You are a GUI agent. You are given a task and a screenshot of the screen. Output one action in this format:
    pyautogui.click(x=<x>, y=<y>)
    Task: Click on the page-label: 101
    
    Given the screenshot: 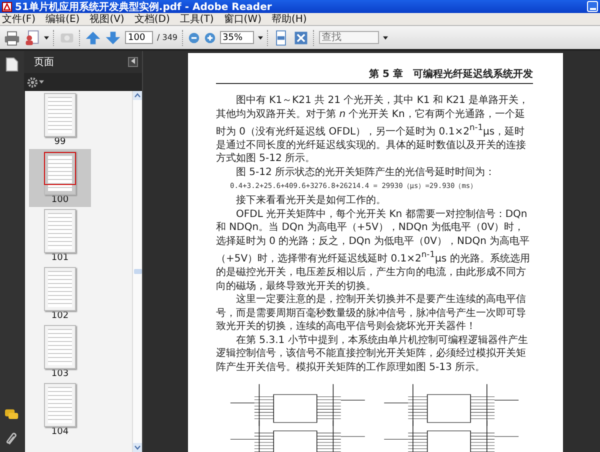 What is the action you would take?
    pyautogui.click(x=60, y=258)
    